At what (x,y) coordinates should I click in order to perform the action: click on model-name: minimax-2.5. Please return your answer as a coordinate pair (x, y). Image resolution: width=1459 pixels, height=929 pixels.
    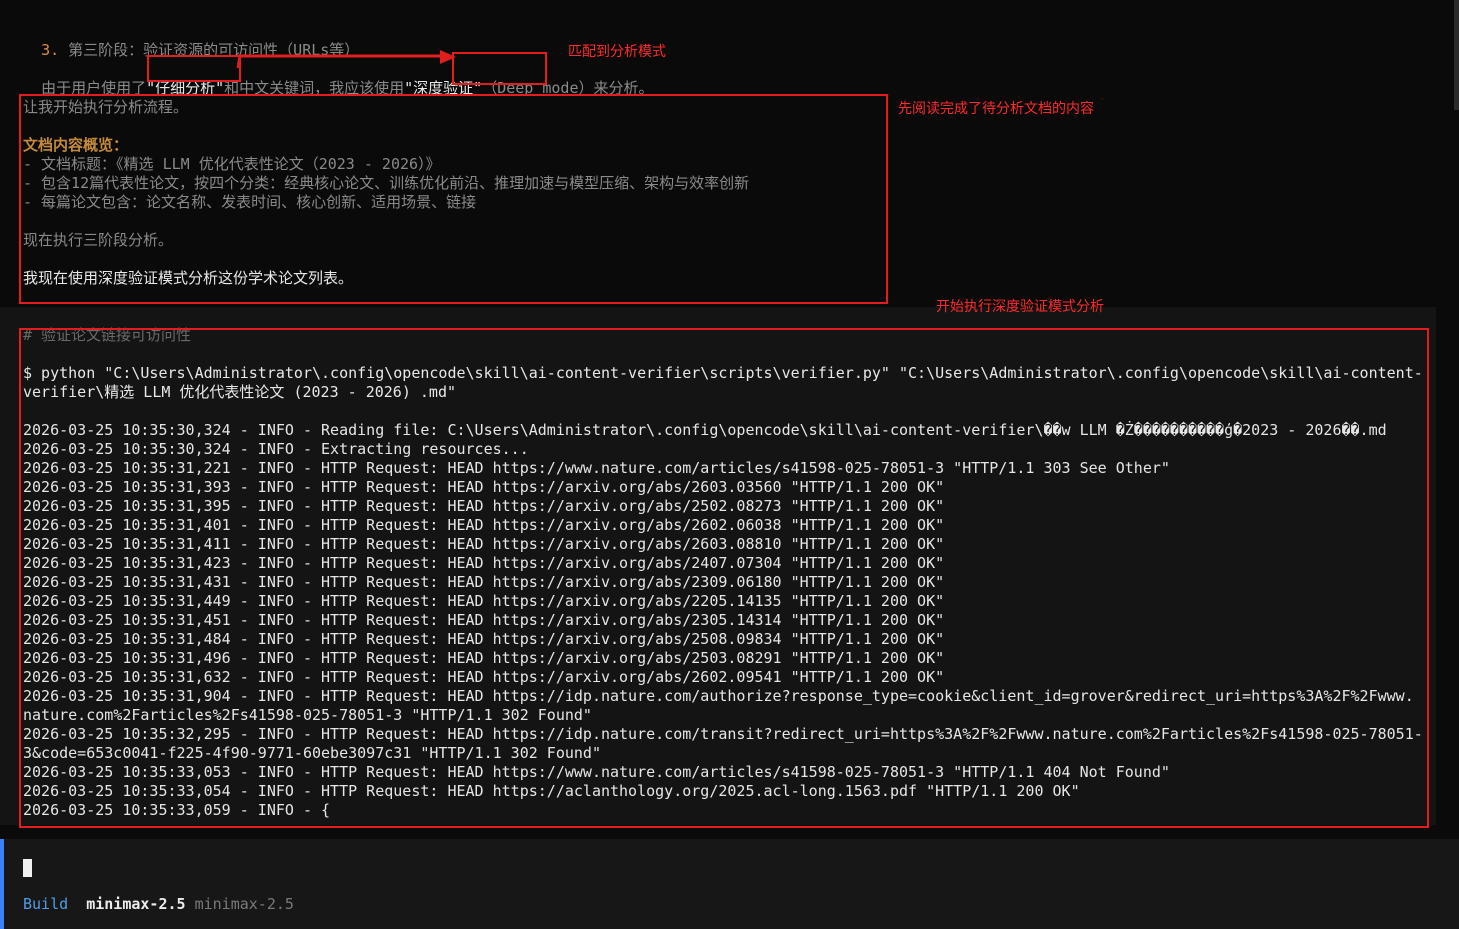
    Looking at the image, I should click on (135, 904).